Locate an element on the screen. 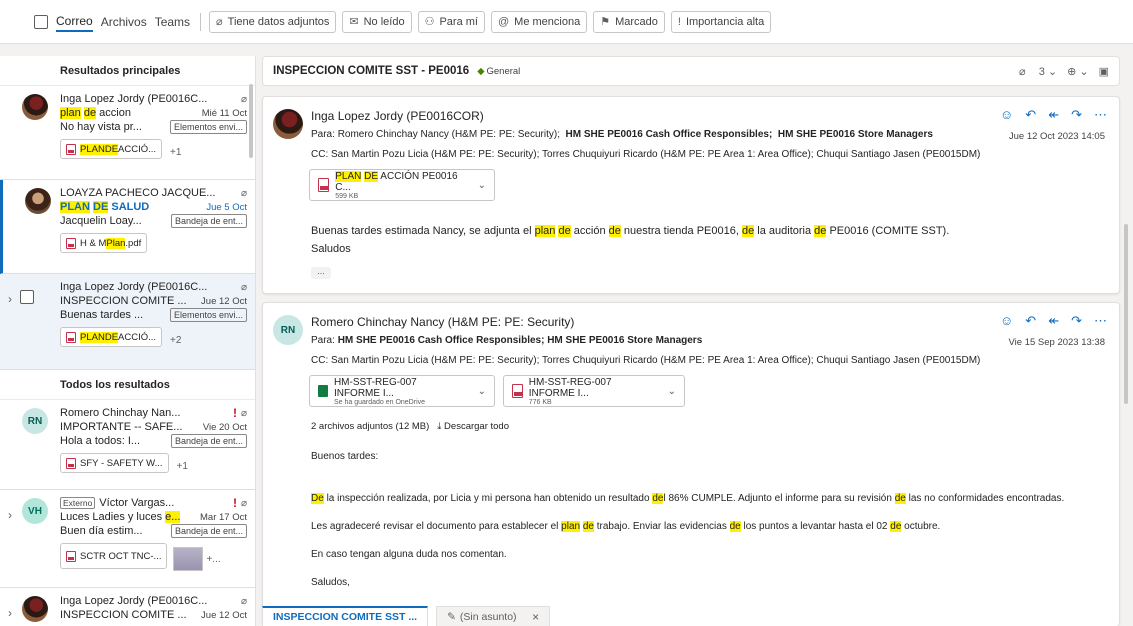 The image size is (1133, 626). chip-label: Marcado is located at coordinates (636, 21).